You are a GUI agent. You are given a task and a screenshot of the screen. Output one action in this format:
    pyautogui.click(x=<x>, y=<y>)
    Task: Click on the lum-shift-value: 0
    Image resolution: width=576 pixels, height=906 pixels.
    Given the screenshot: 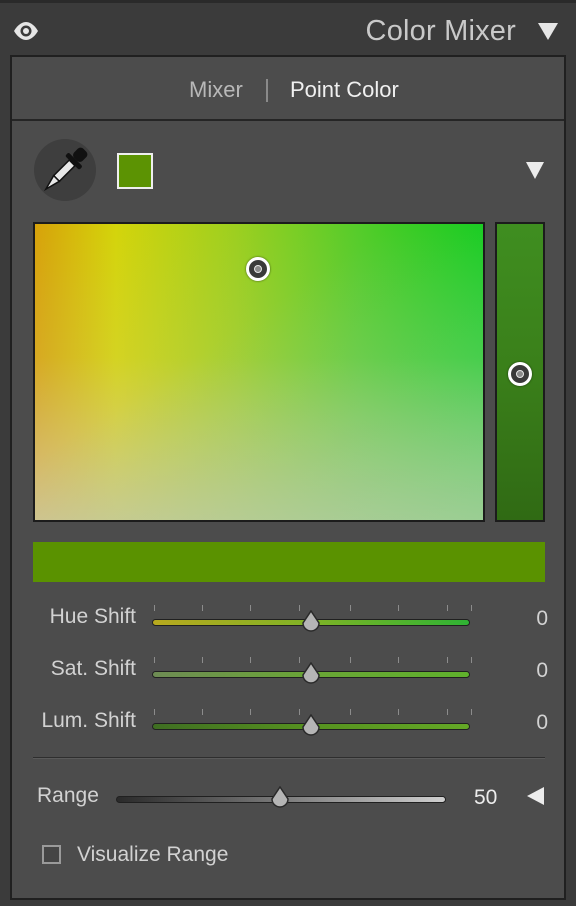 What is the action you would take?
    pyautogui.click(x=542, y=723)
    